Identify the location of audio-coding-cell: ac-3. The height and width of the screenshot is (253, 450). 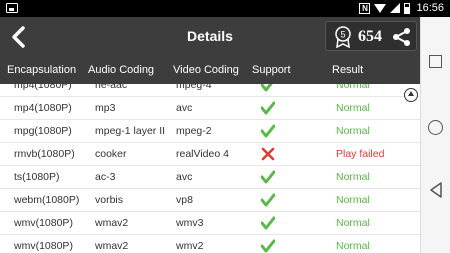
(105, 177).